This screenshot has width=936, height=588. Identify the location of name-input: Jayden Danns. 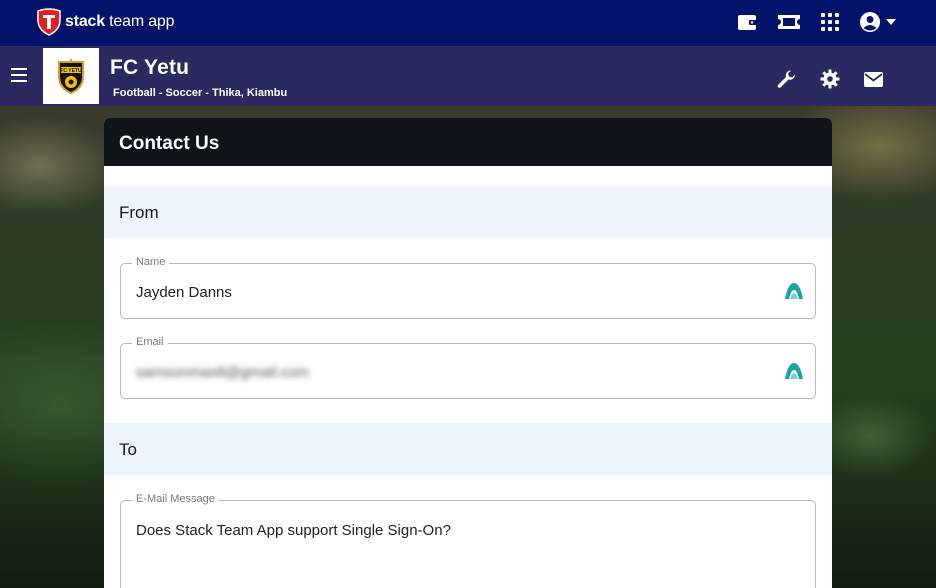
(184, 292).